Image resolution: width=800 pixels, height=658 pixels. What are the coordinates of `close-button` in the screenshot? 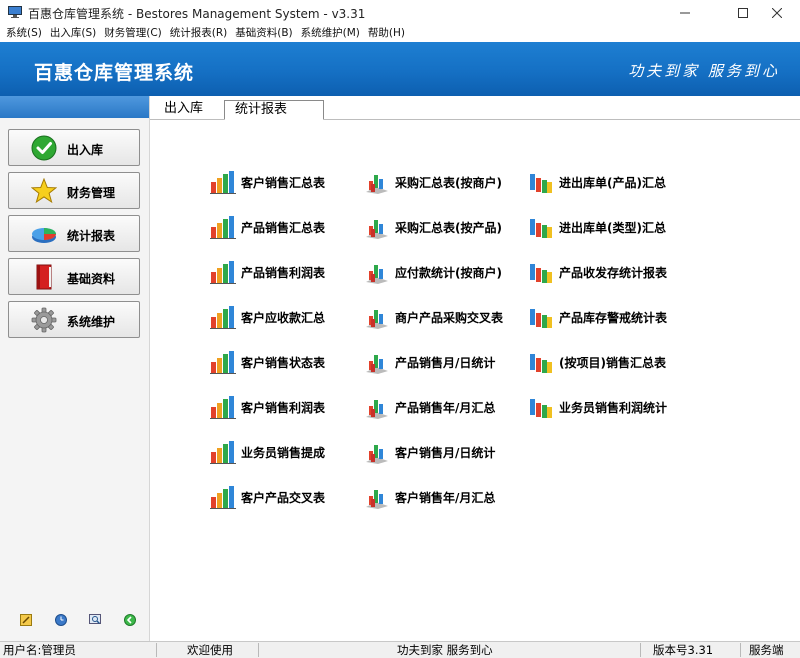 It's located at (777, 13).